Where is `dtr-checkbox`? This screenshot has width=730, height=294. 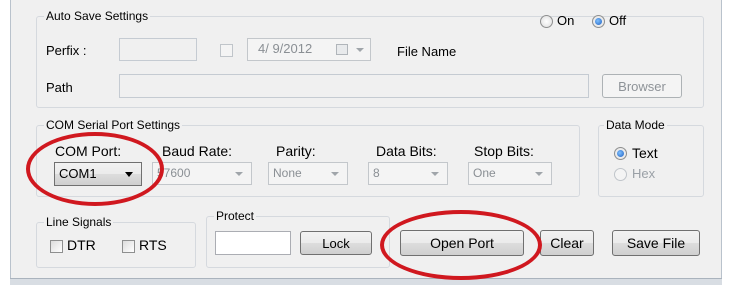
dtr-checkbox is located at coordinates (56, 246).